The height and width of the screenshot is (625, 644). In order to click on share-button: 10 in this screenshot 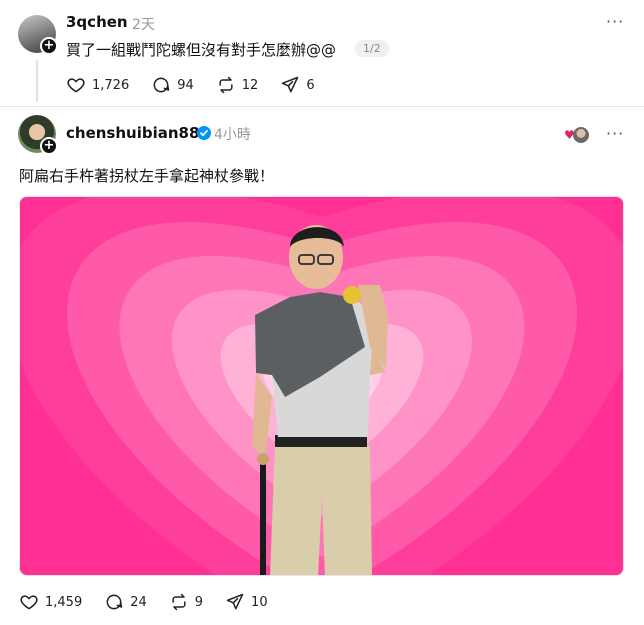, I will do `click(246, 602)`.